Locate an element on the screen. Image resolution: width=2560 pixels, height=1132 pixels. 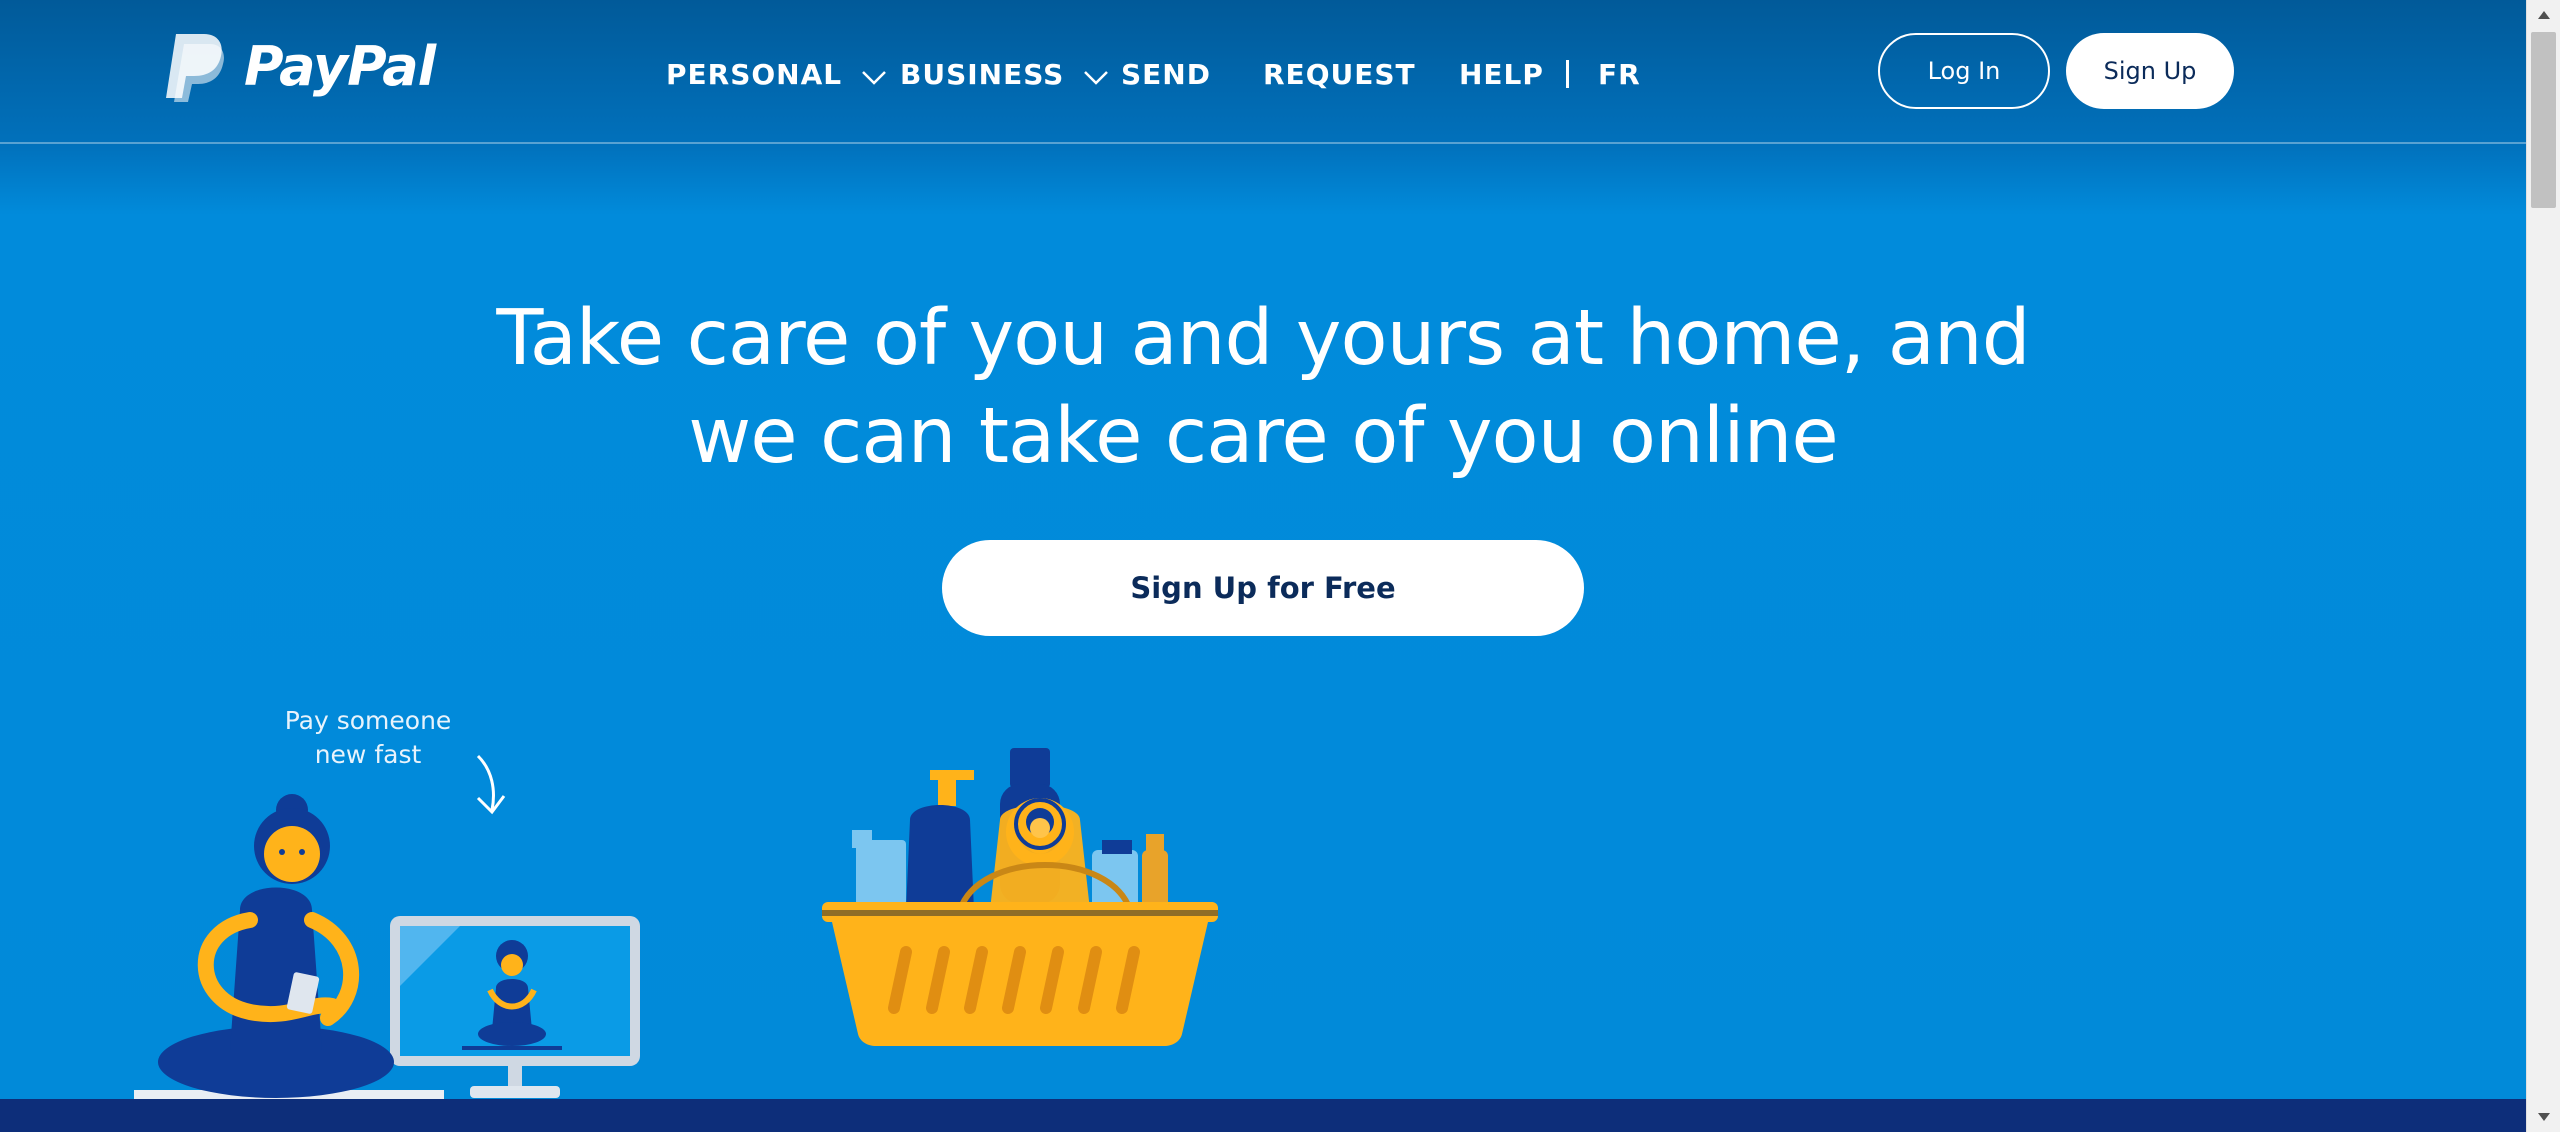
nav-business-label: BUSINESS is located at coordinates (982, 74).